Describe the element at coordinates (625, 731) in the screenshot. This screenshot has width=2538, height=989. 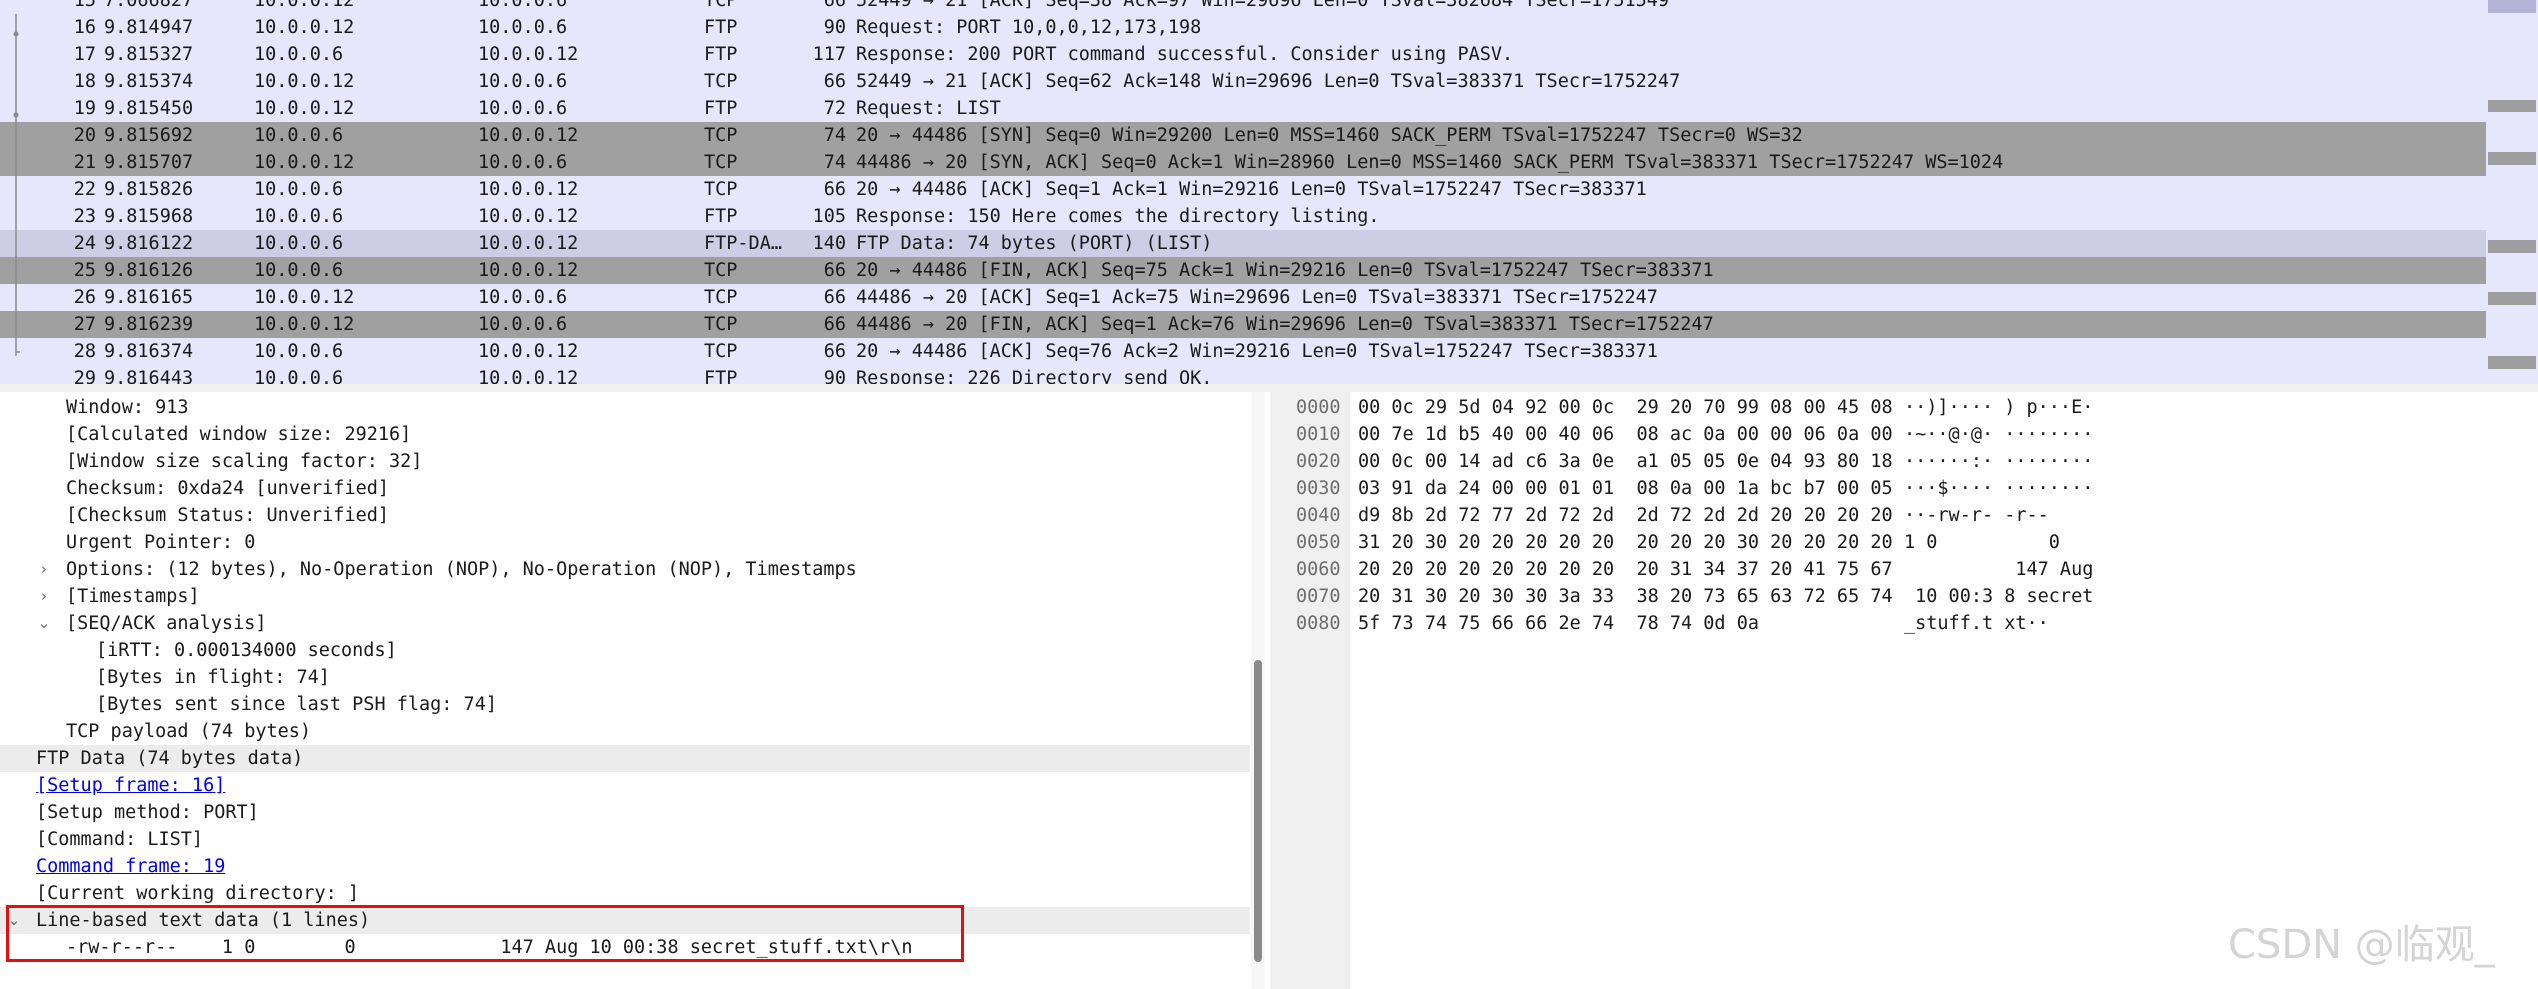
I see `detail-row: TCP payload (74 bytes)` at that location.